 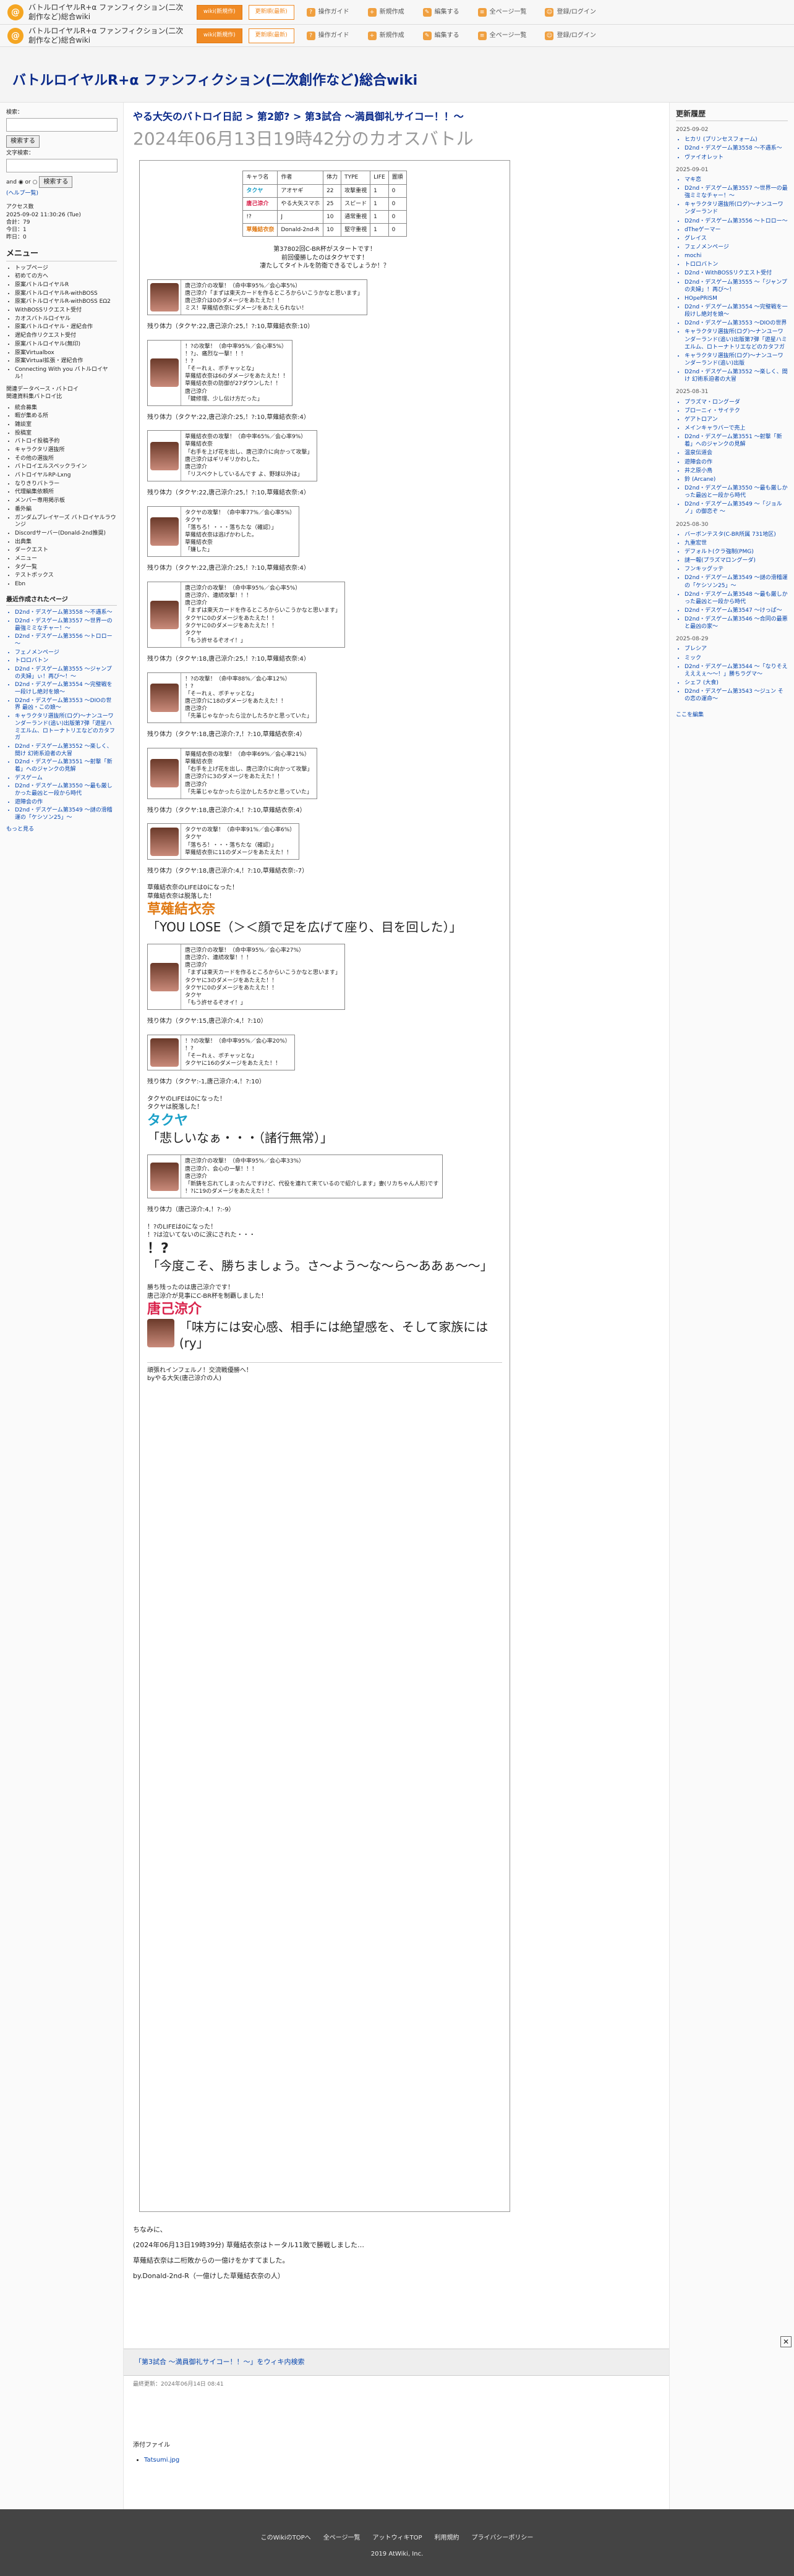 What do you see at coordinates (260, 191) in the screenshot?
I see `table-cell: タクヤ` at bounding box center [260, 191].